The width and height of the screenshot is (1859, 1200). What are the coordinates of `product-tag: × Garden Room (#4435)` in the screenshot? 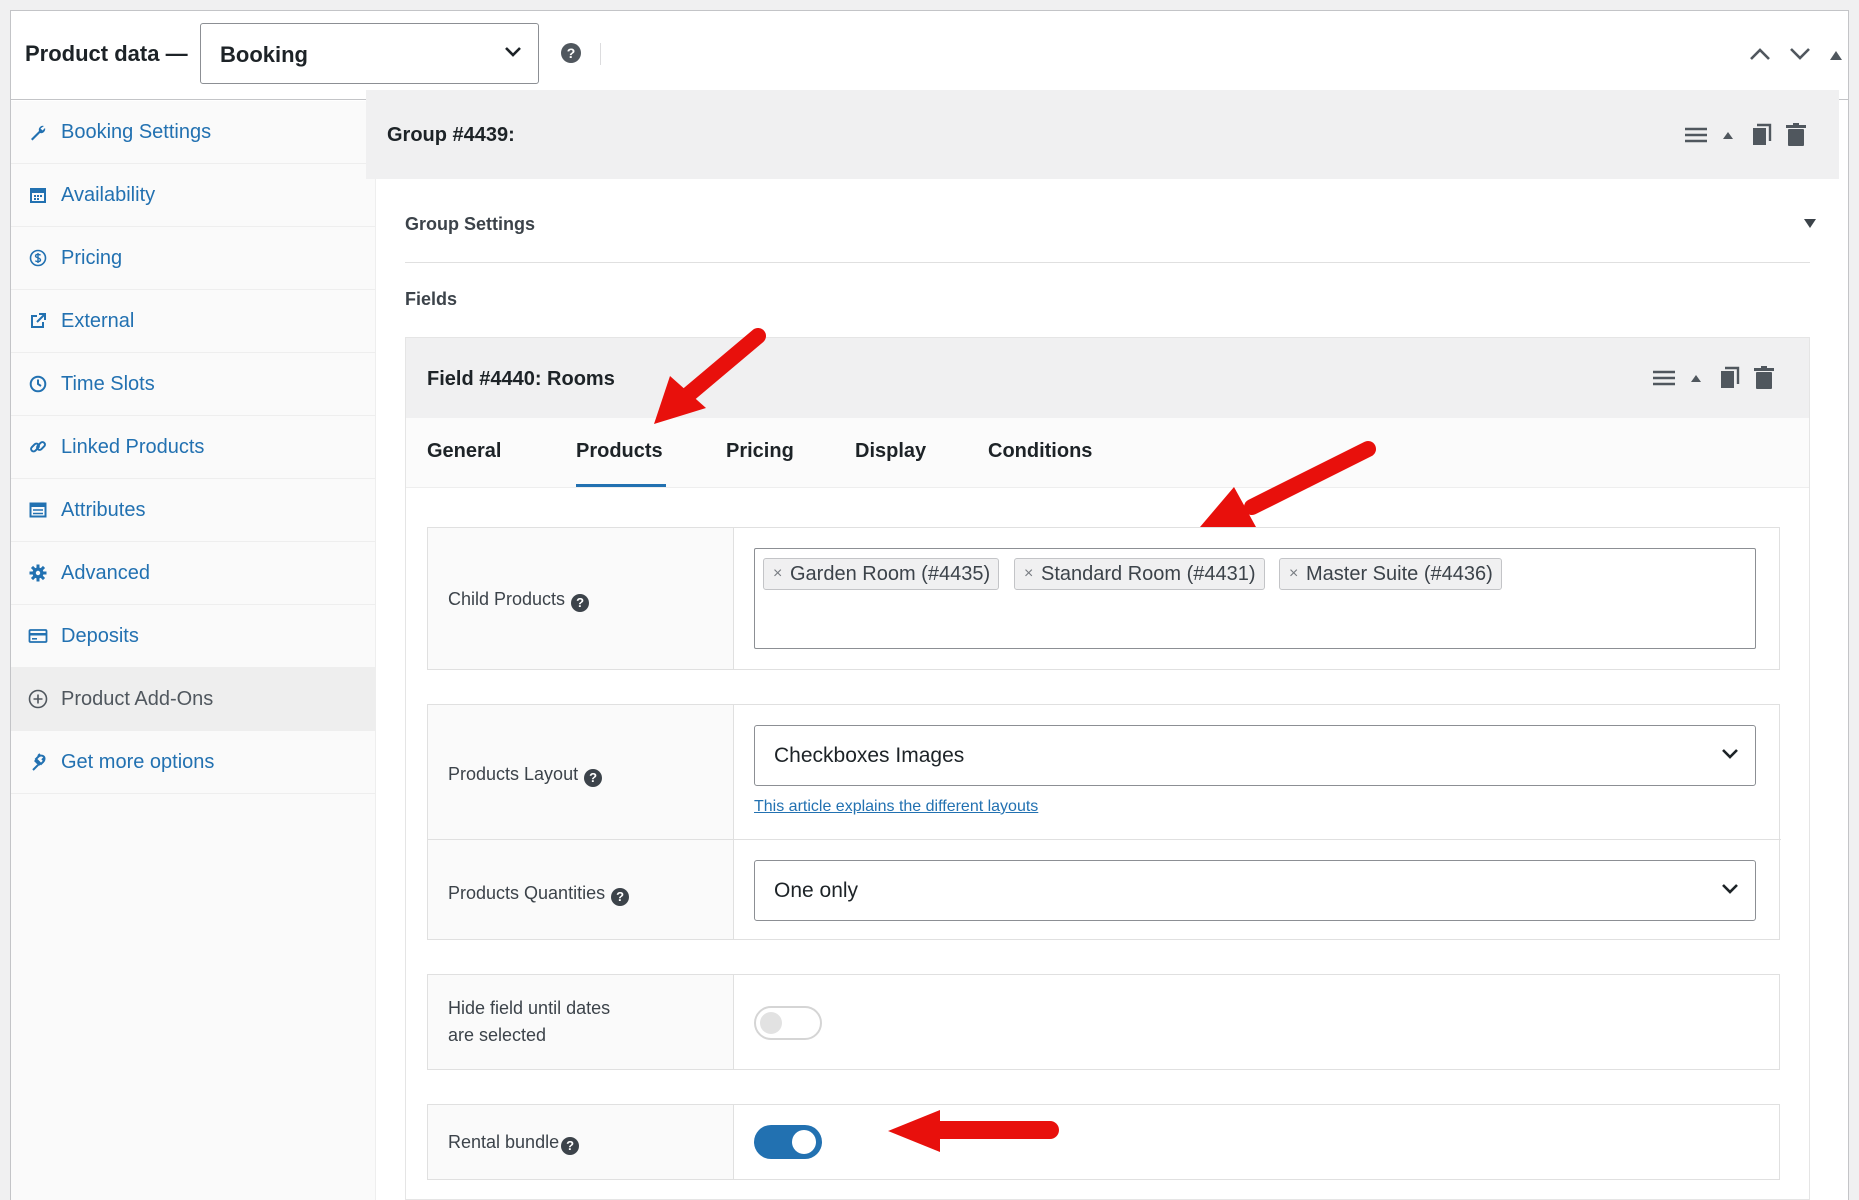 It's located at (881, 574).